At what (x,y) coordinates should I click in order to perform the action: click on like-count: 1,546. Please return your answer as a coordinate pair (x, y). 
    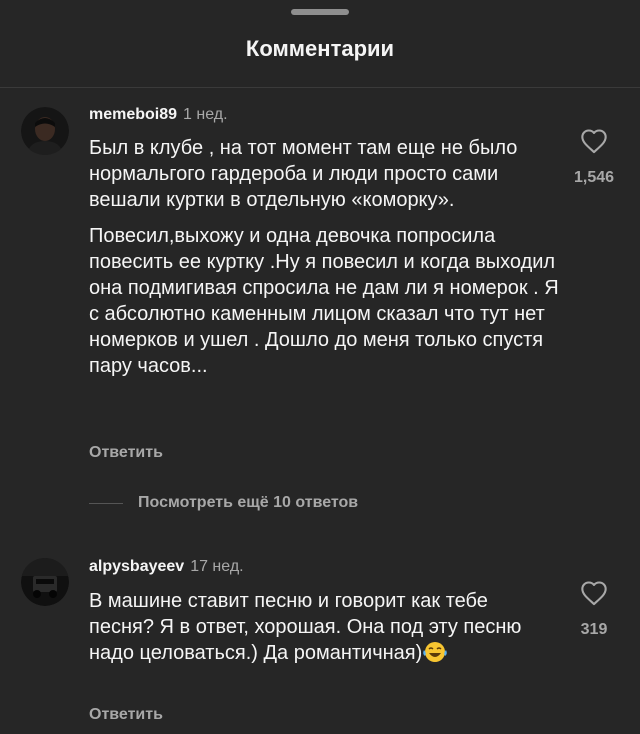
    Looking at the image, I should click on (594, 177).